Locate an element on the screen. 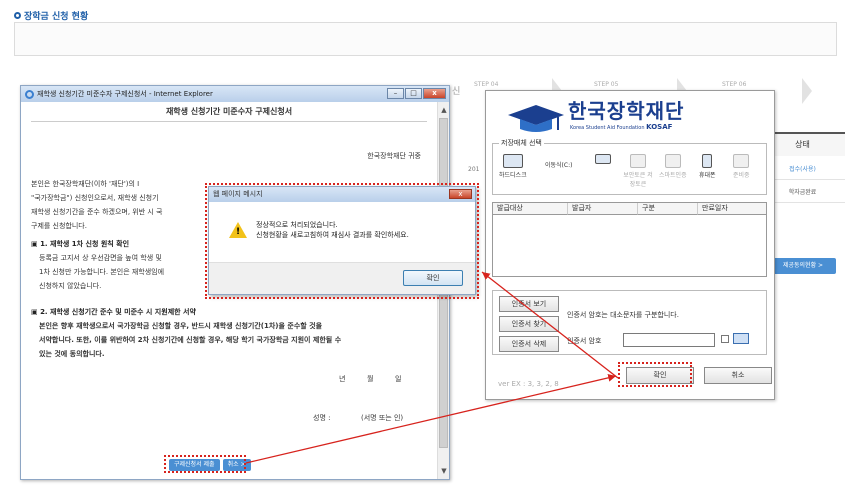  ie-window-title: 재학생 신청기간 미준수자 구제신청서 - Internet Explorer is located at coordinates (125, 94).